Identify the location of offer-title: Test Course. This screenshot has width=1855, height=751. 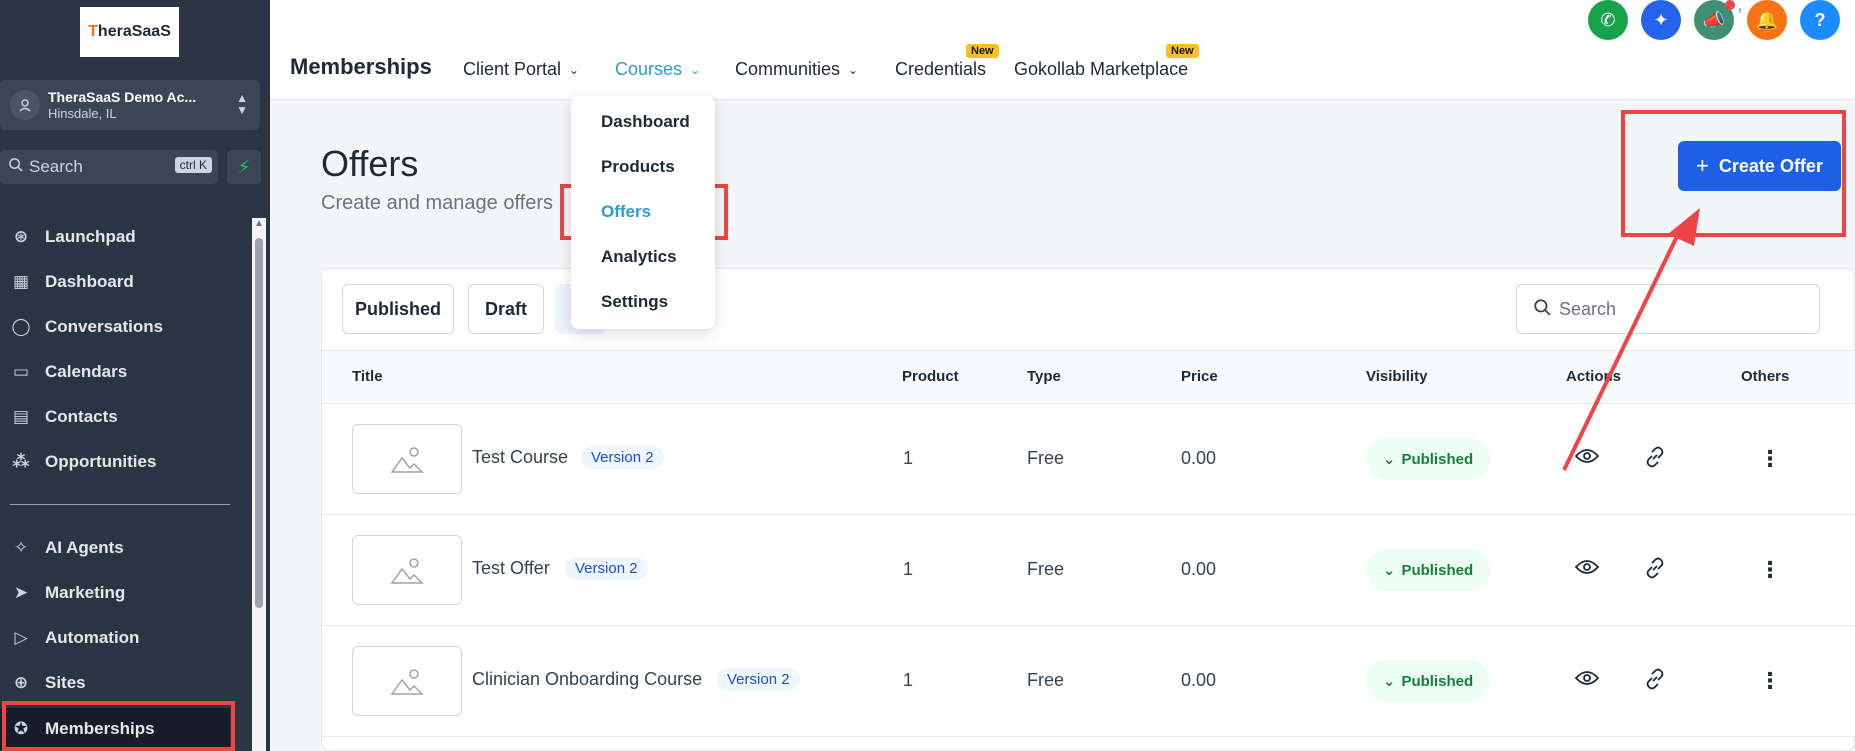
(520, 457).